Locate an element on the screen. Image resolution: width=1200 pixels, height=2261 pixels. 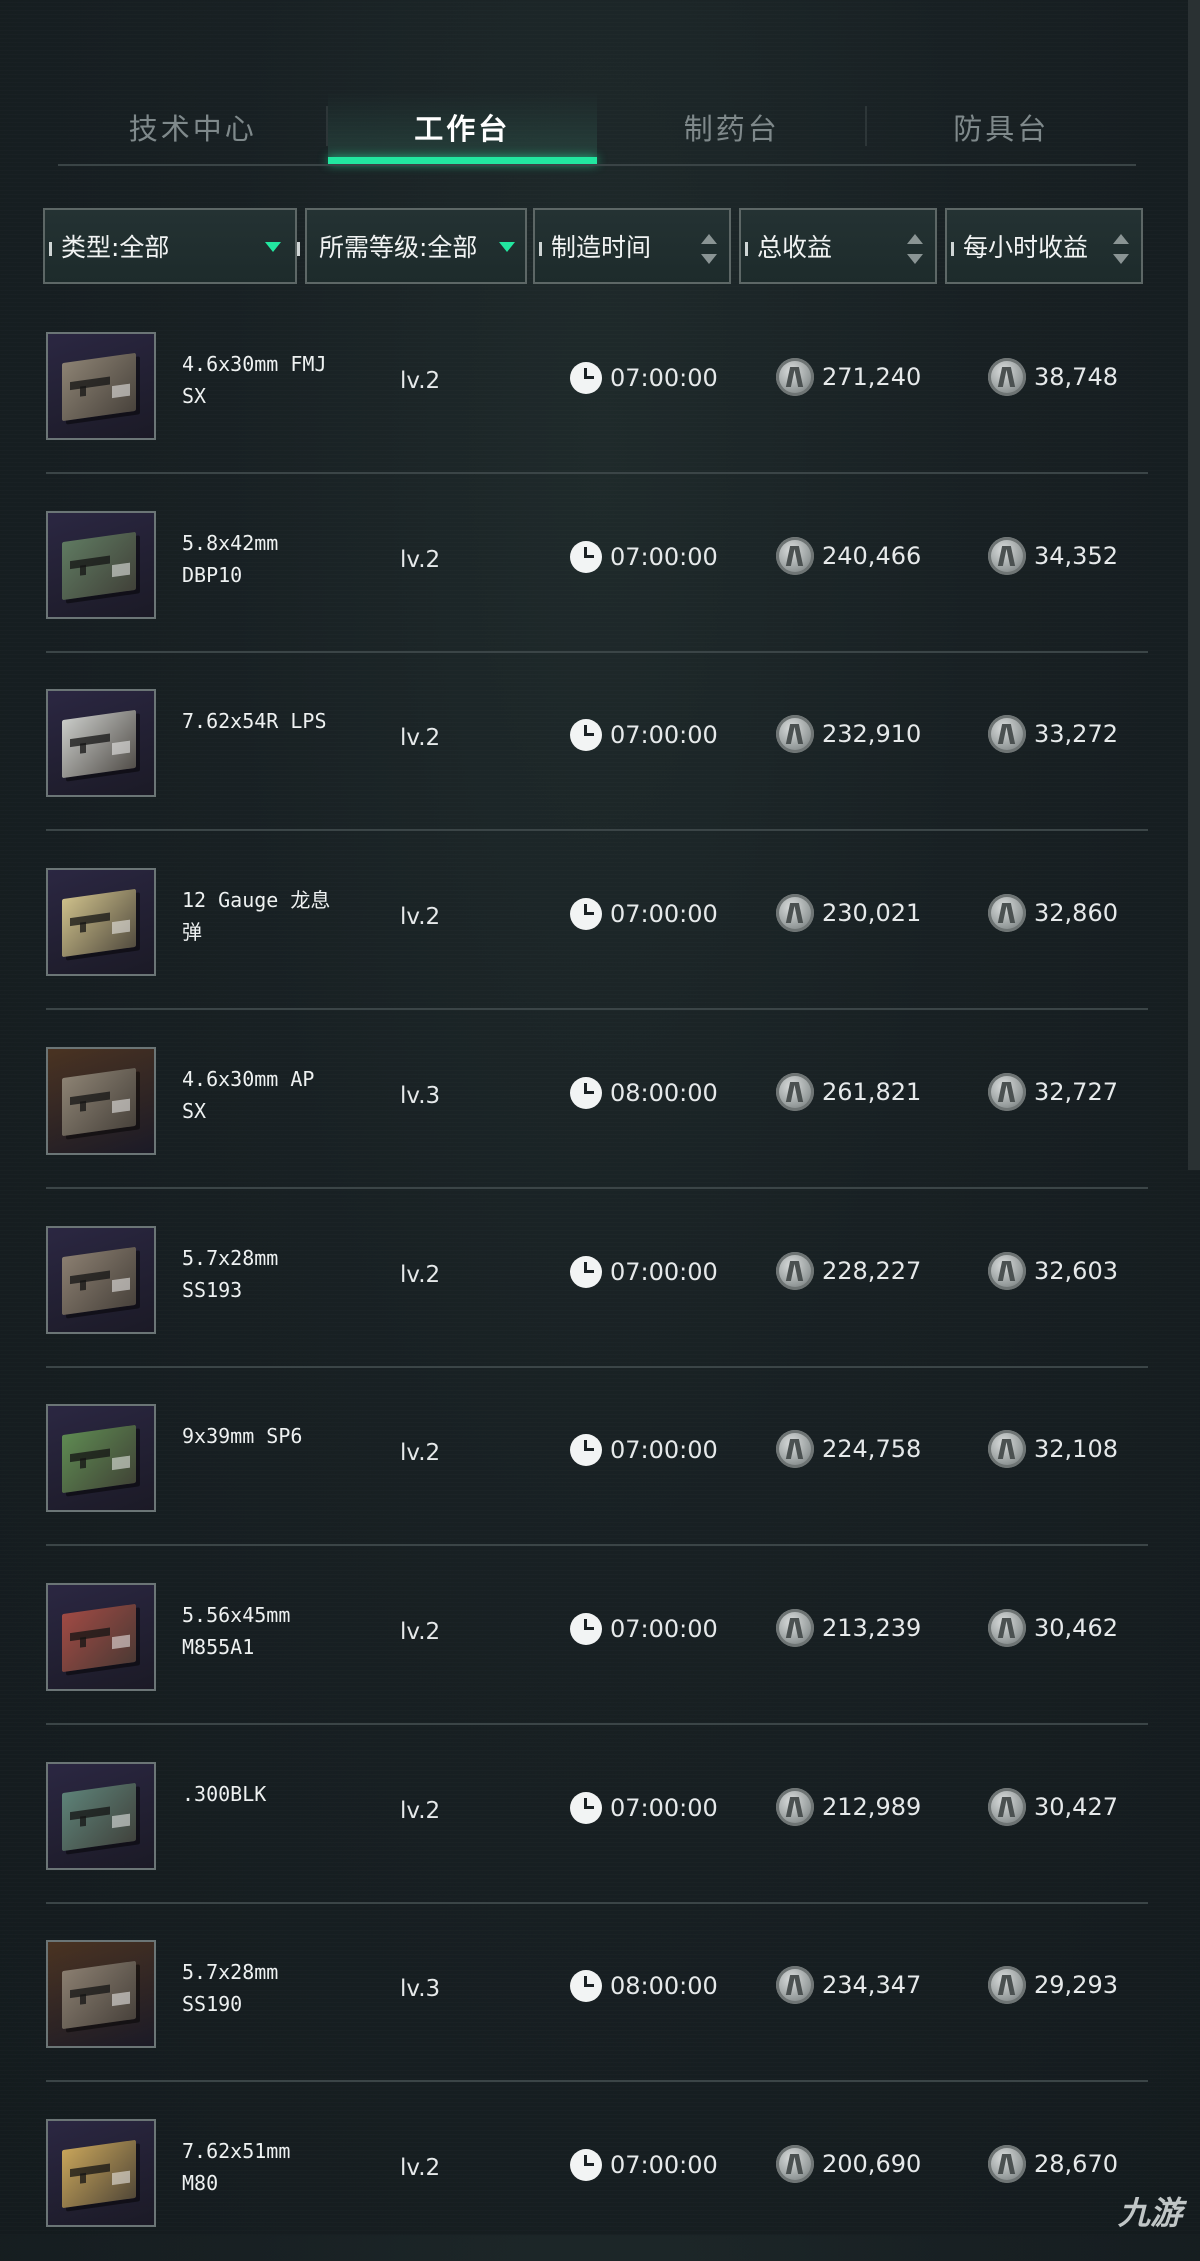
tab-workbench: 工作台 is located at coordinates (462, 128).